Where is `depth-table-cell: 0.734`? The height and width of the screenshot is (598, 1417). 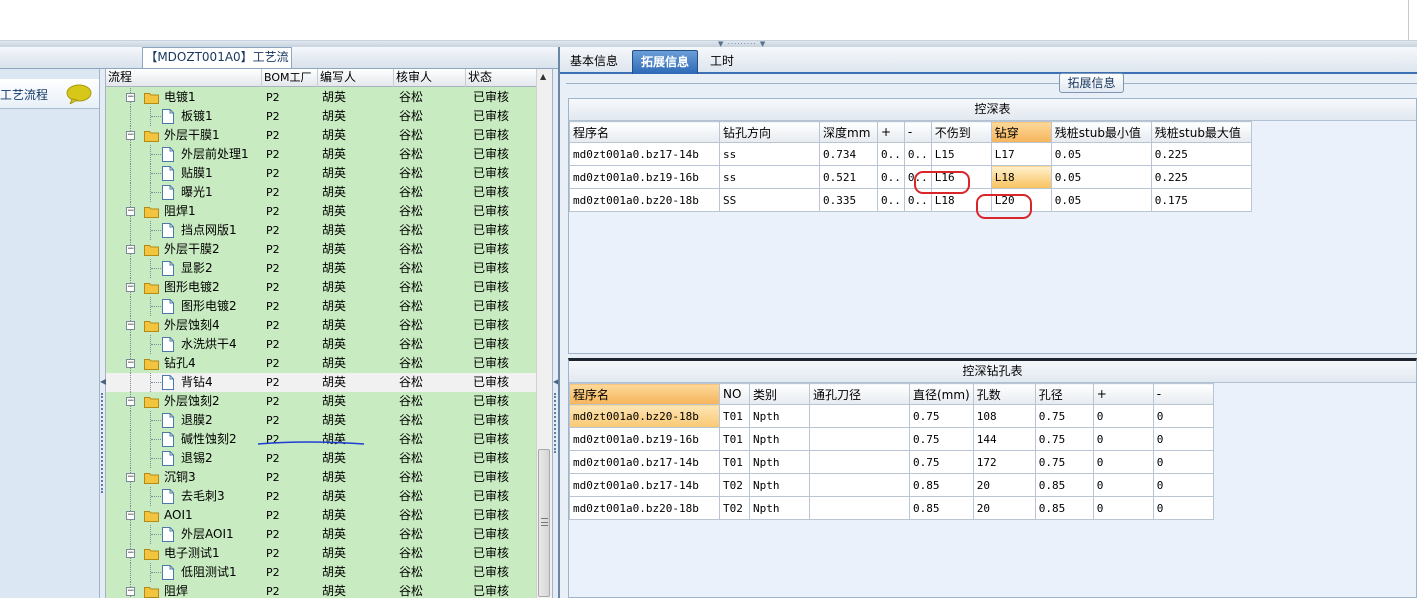 depth-table-cell: 0.734 is located at coordinates (848, 154).